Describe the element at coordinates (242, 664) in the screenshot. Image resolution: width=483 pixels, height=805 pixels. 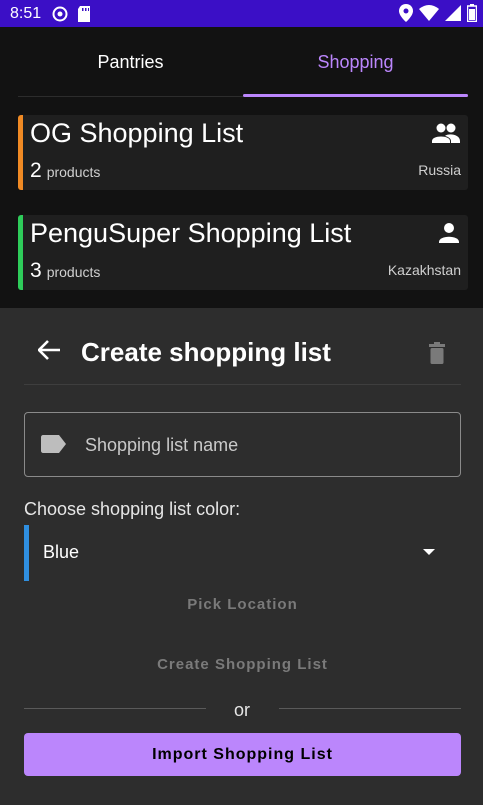
I see `create-list-button: Create Shopping List` at that location.